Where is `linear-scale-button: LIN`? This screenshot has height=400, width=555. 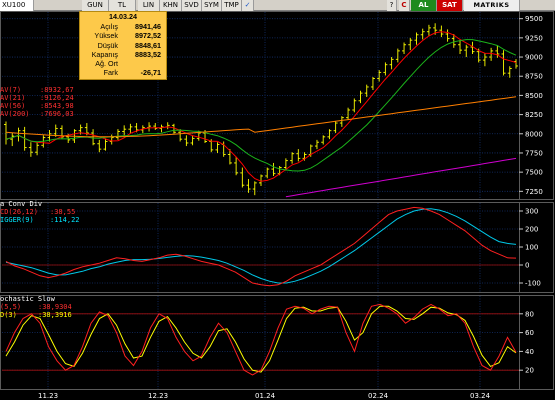
linear-scale-button: LIN is located at coordinates (149, 5).